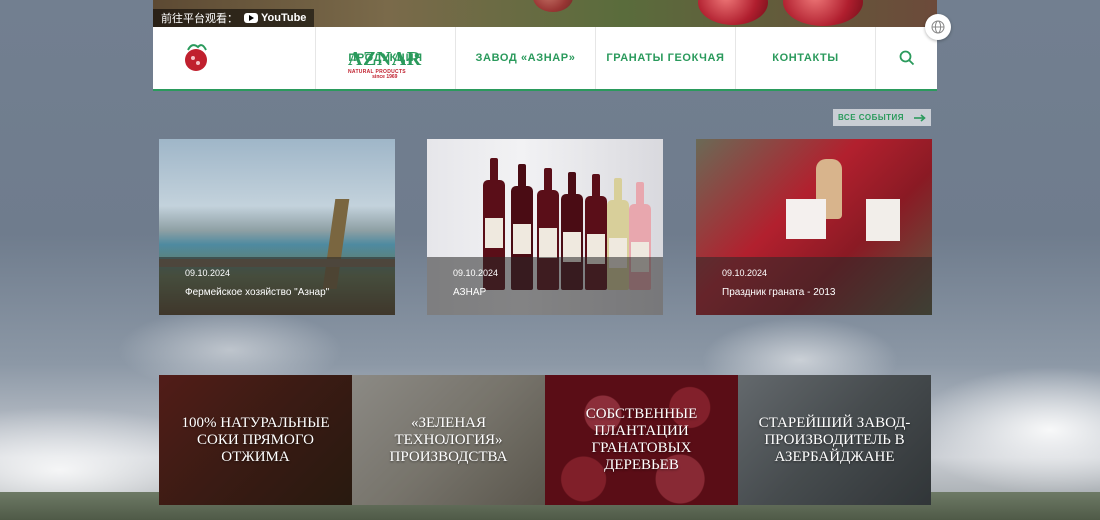  I want to click on feature-label: «ЗЕЛЕНАЯ ТЕХНОЛОГИЯ» ПРОИЗВОДСТВА, so click(448, 439).